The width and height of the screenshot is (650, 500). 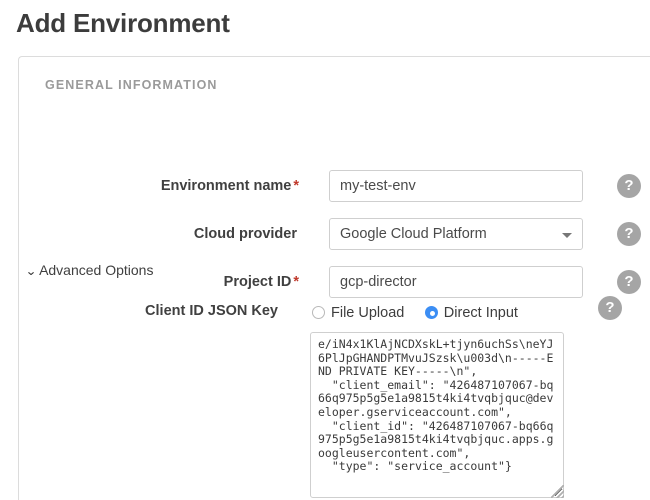 I want to click on label-project-id-text: Project ID, so click(x=257, y=282).